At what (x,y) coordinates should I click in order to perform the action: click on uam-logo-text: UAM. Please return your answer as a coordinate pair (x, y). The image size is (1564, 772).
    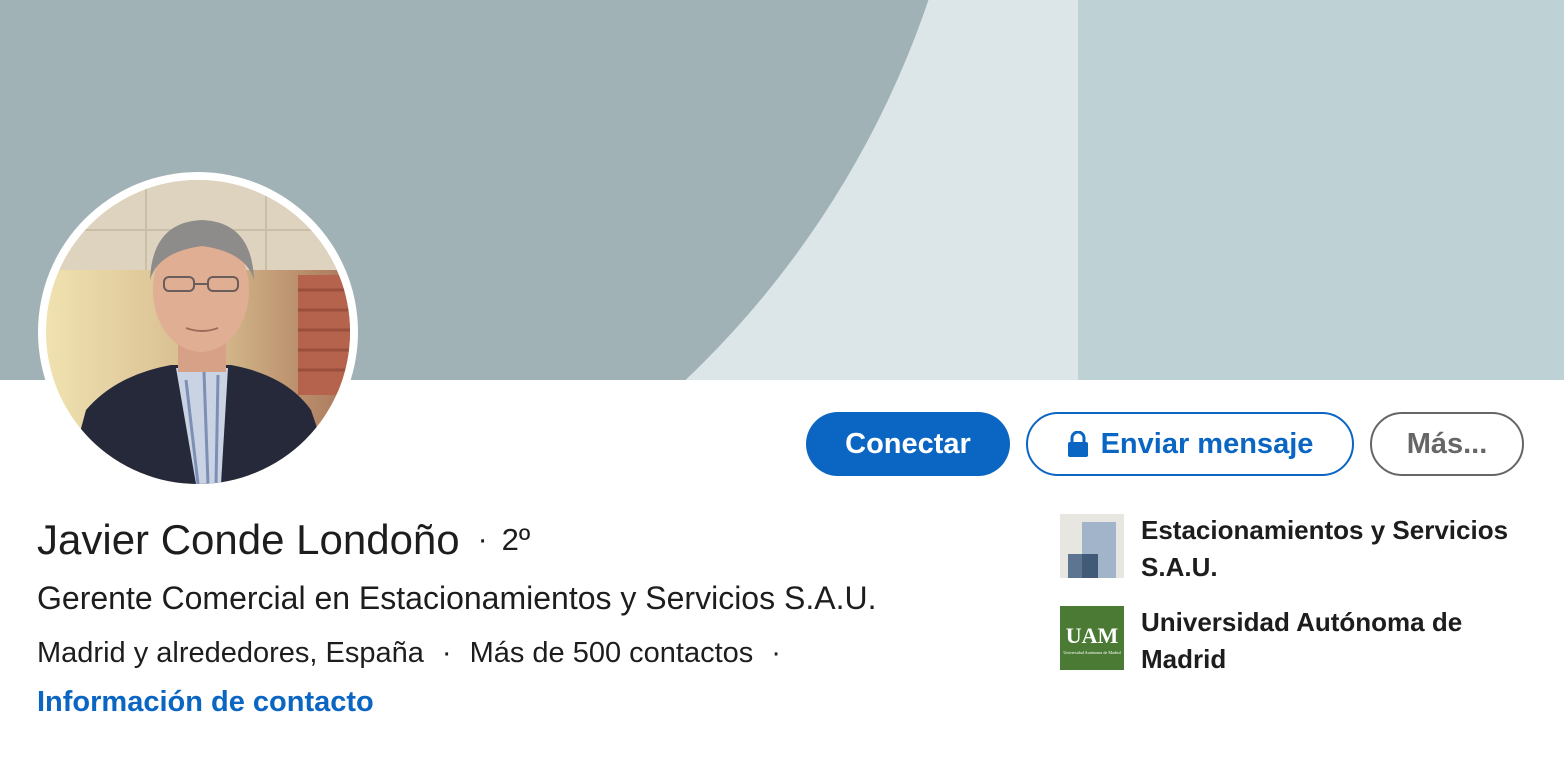
    Looking at the image, I should click on (1092, 635).